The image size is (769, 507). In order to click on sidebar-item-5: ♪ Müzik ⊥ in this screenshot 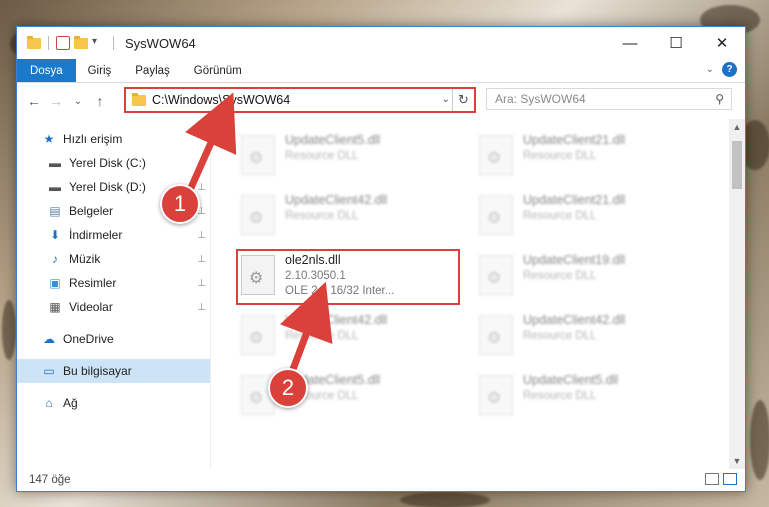, I will do `click(113, 259)`.